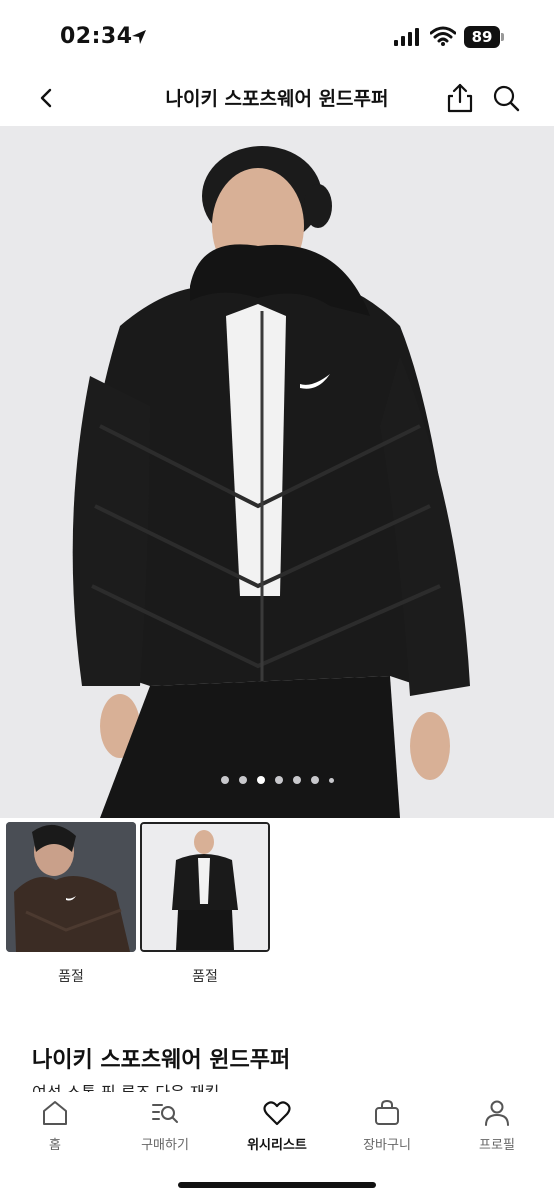 The width and height of the screenshot is (554, 1200). I want to click on nav-header: 나이키 스포츠웨어 윈드푸퍼, so click(277, 99).